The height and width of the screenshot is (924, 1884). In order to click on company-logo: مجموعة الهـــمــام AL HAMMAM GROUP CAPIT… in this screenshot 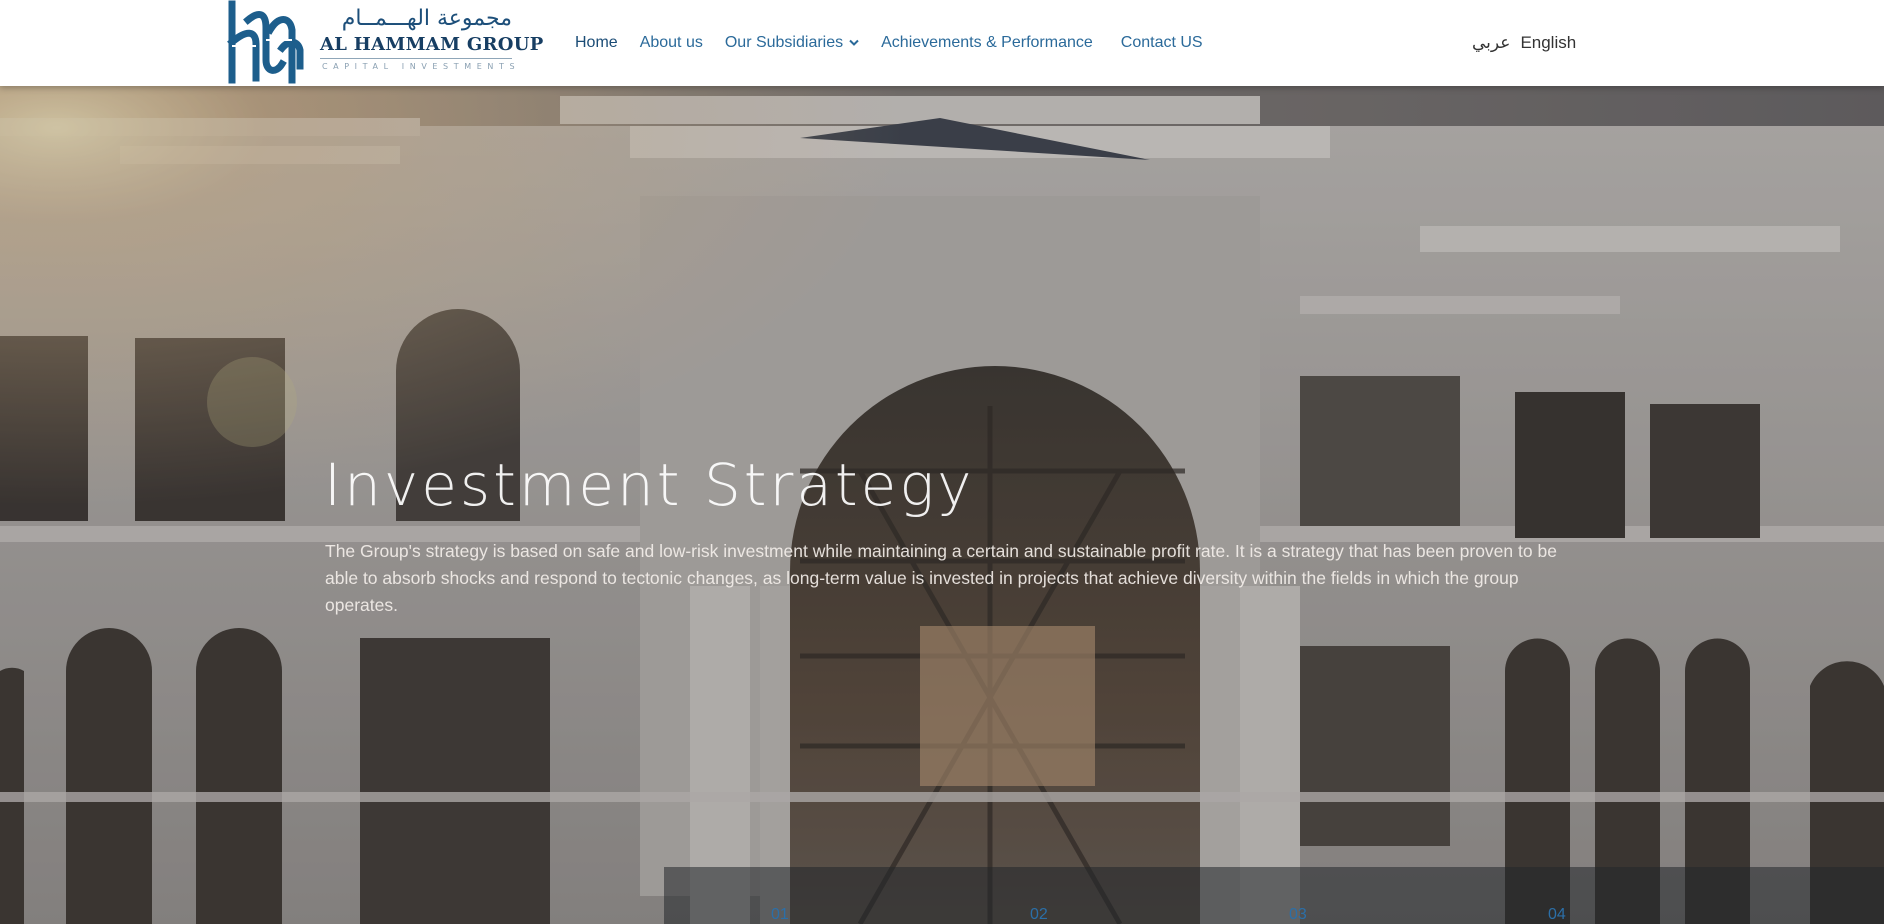, I will do `click(384, 42)`.